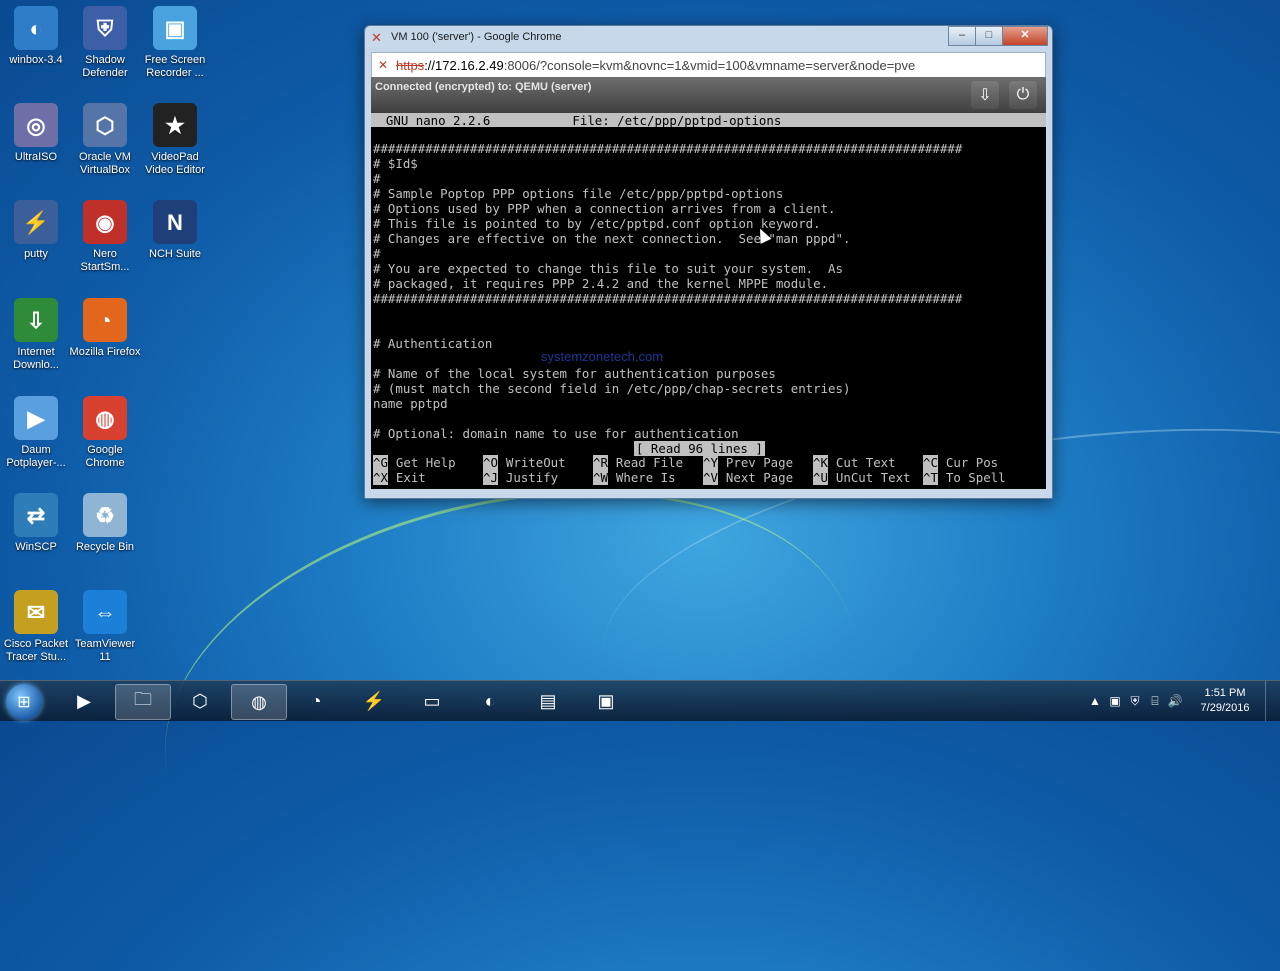 Image resolution: width=1280 pixels, height=971 pixels. What do you see at coordinates (36, 320) in the screenshot?
I see `internet-download-manager-icon: ⇩` at bounding box center [36, 320].